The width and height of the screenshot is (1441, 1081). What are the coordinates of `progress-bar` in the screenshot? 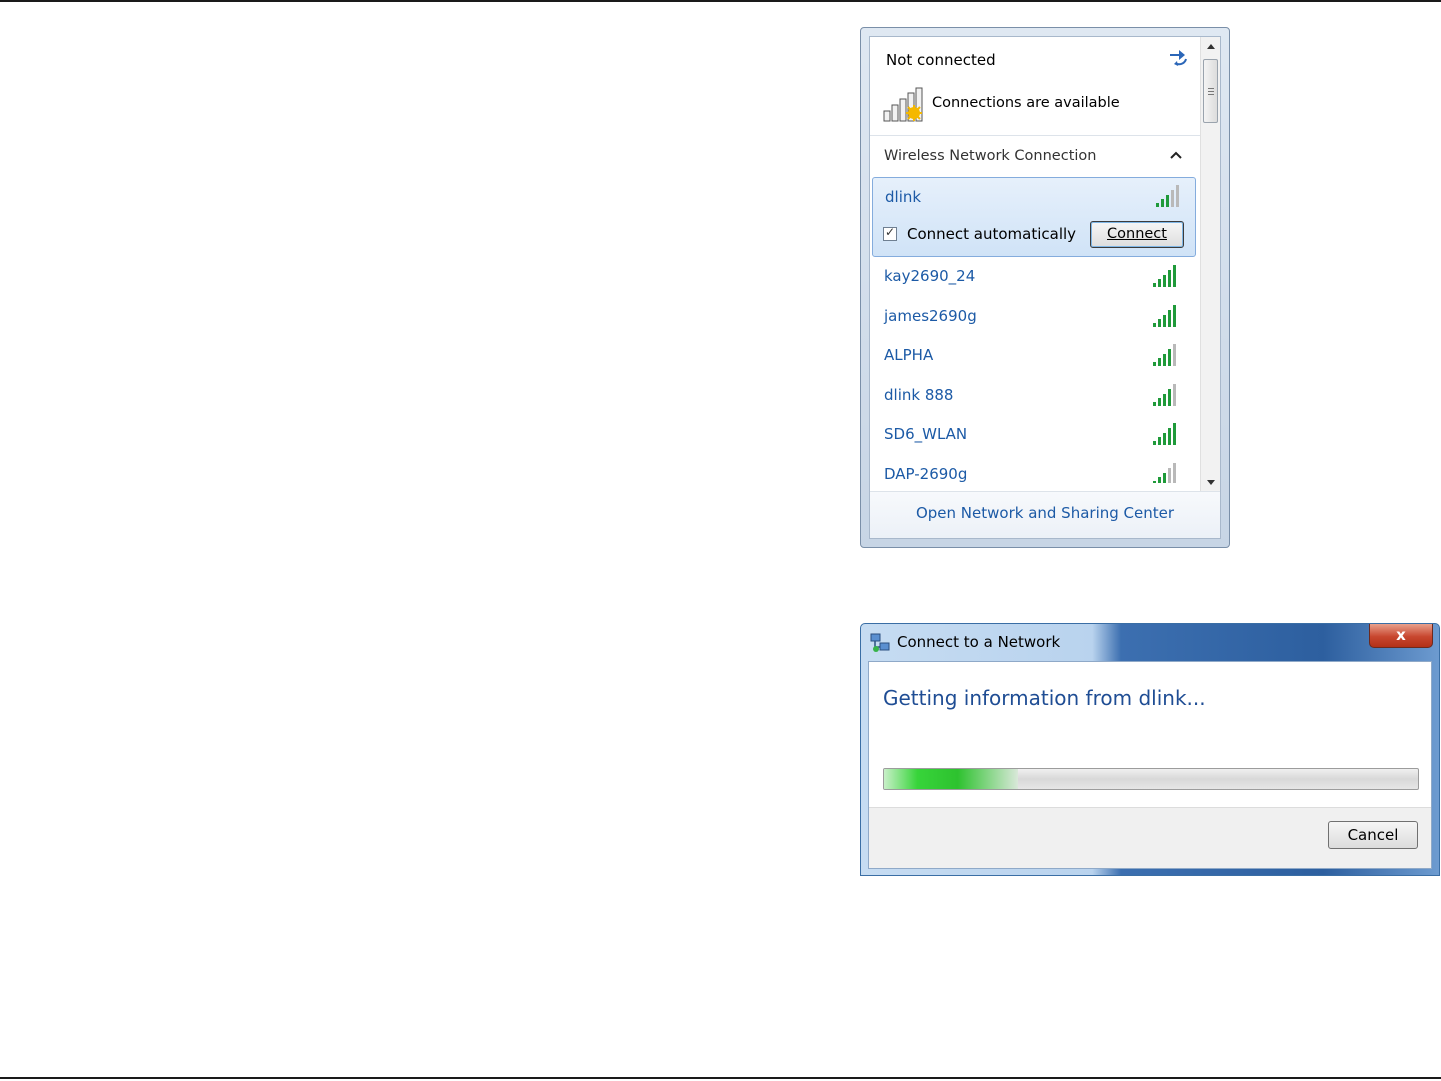 It's located at (1151, 779).